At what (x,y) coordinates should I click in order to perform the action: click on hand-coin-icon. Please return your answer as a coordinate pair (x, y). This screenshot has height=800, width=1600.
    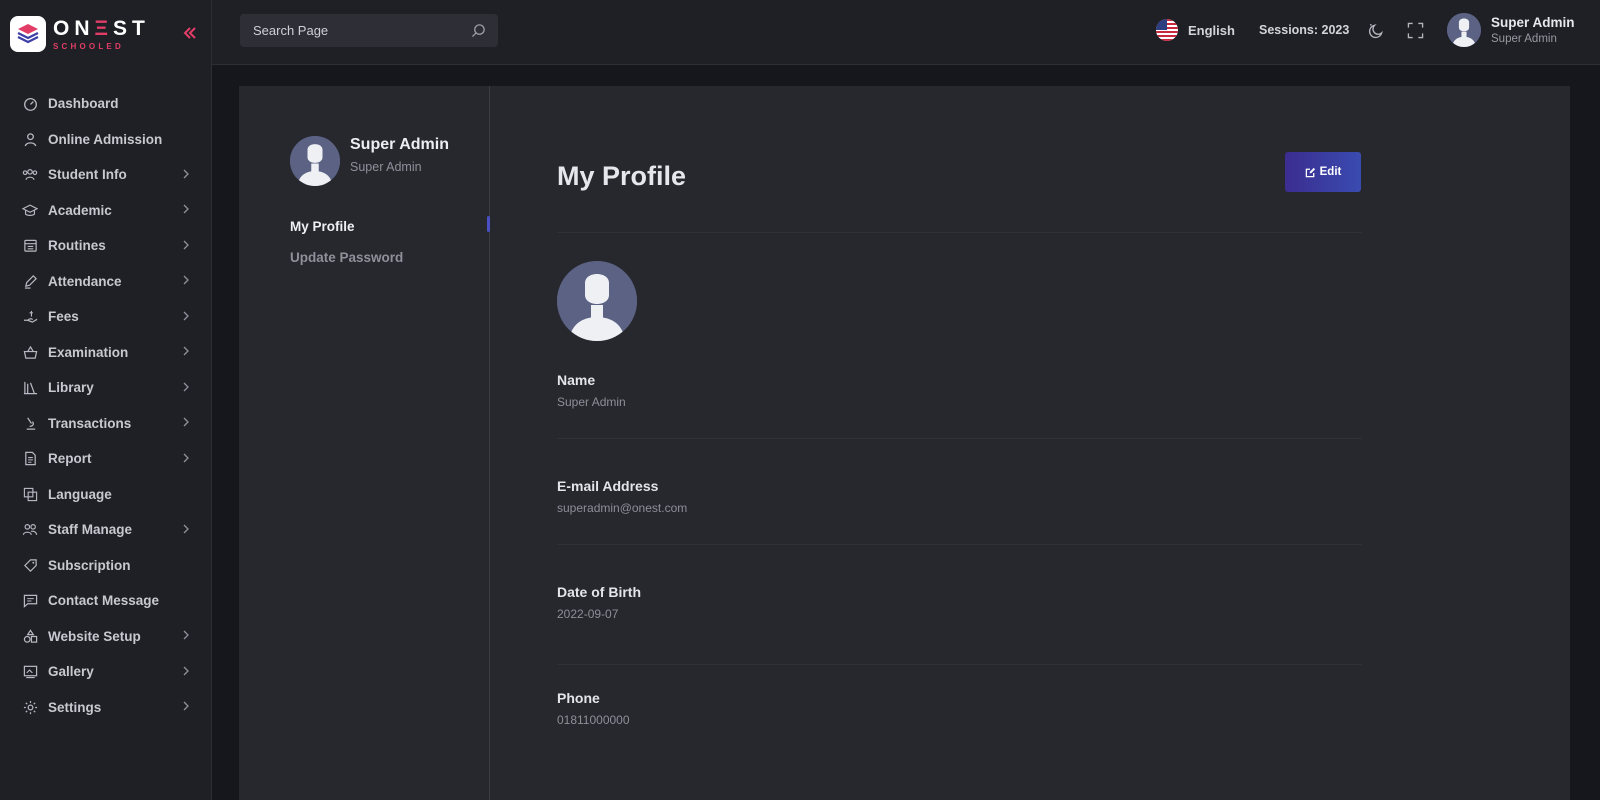
    Looking at the image, I should click on (30, 317).